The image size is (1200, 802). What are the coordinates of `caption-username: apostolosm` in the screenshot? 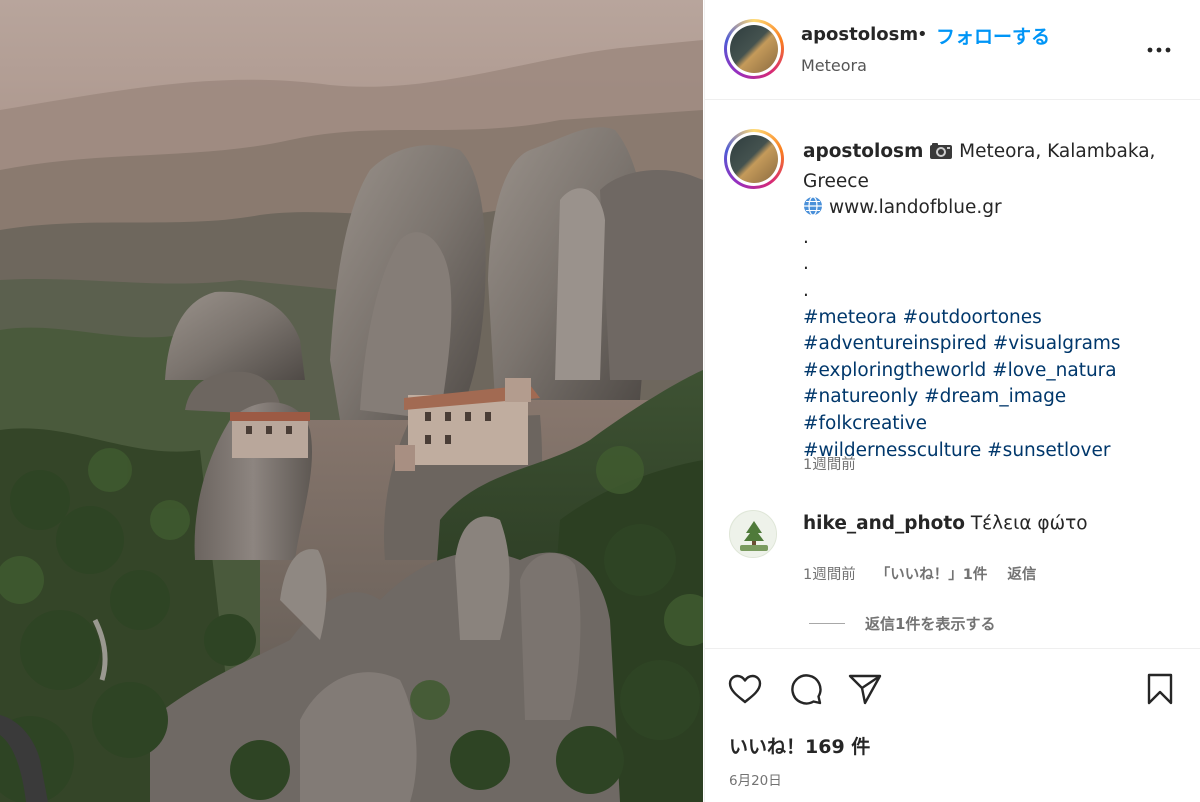 It's located at (863, 151).